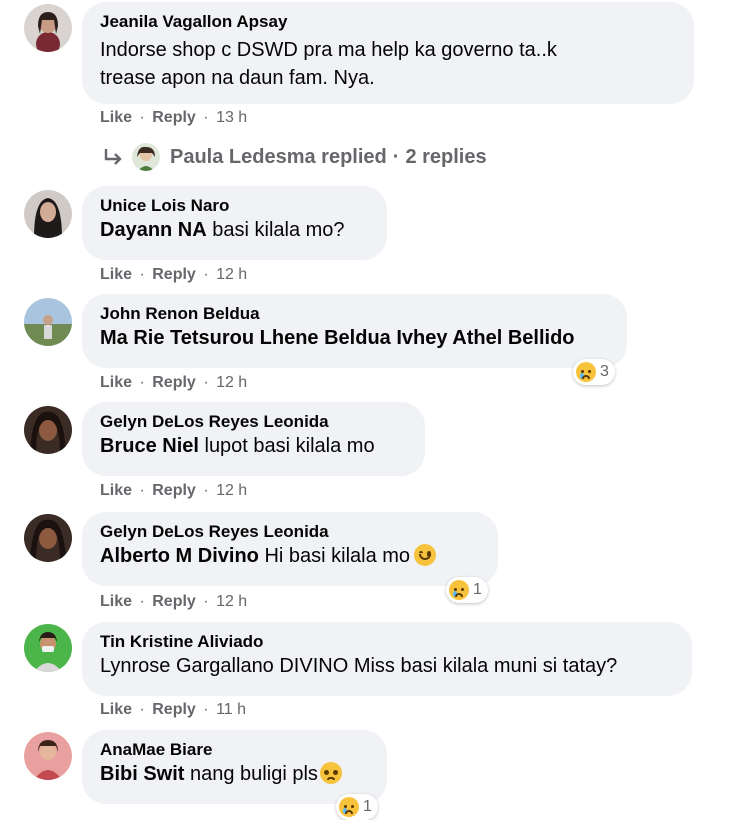 This screenshot has width=750, height=820. I want to click on comment-bubble: AnaMae Biare Bibi Swit nang buligi pls, so click(234, 767).